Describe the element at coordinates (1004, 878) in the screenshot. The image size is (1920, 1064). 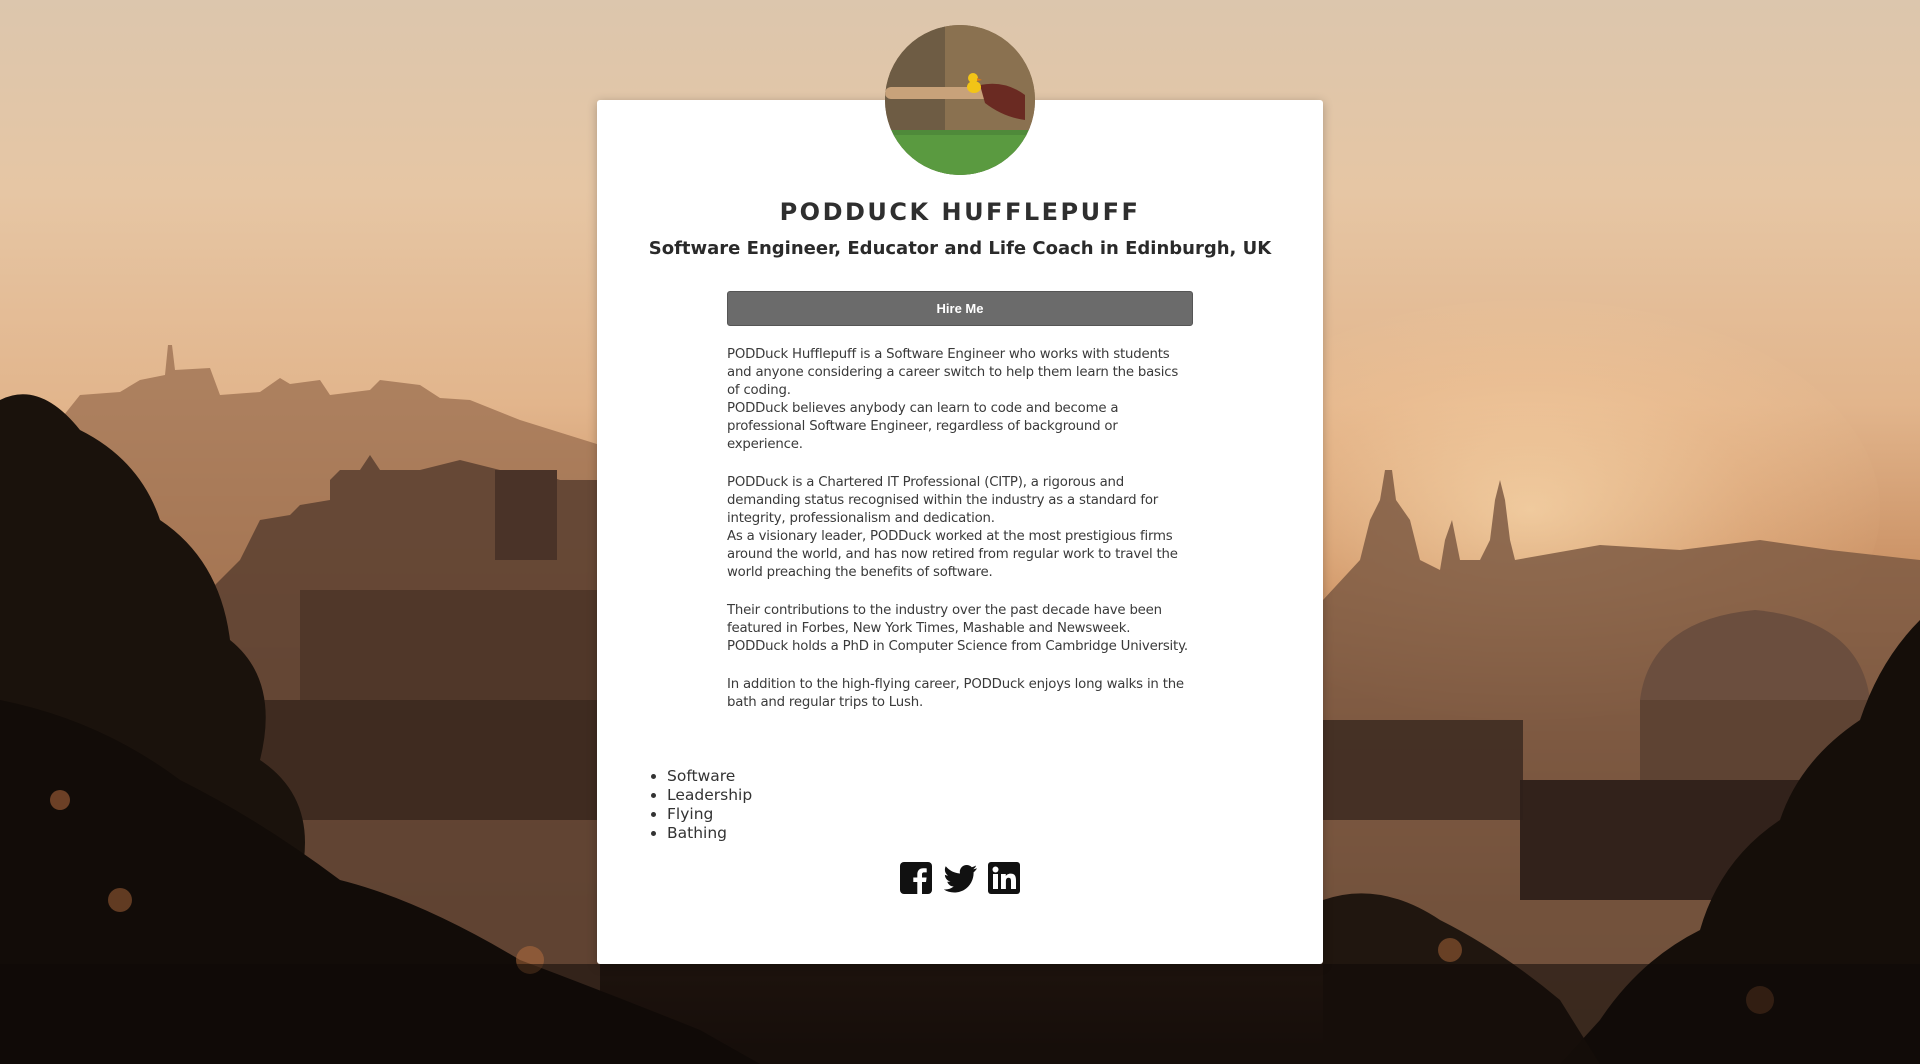
I see `linkedin-icon` at that location.